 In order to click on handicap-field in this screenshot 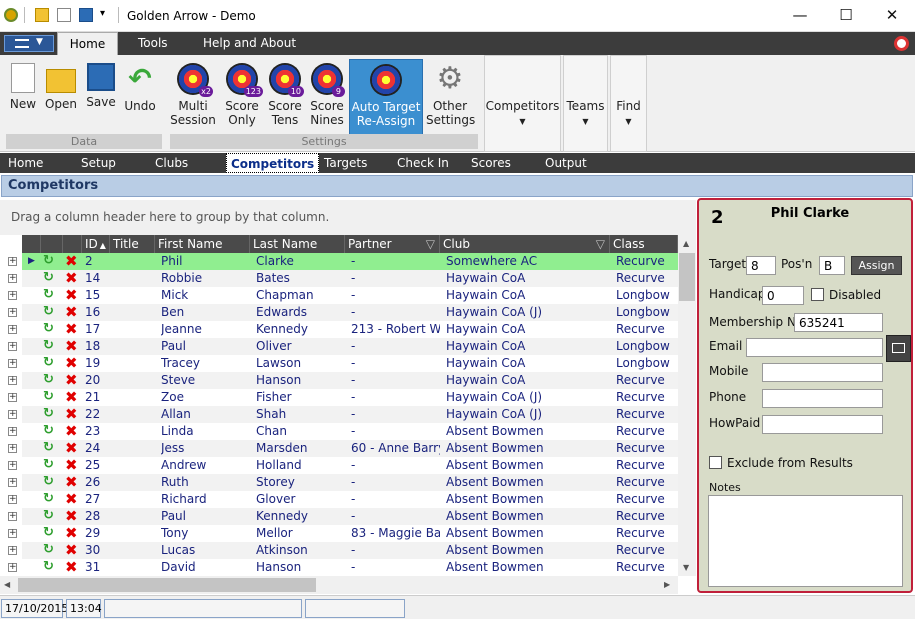, I will do `click(783, 295)`.